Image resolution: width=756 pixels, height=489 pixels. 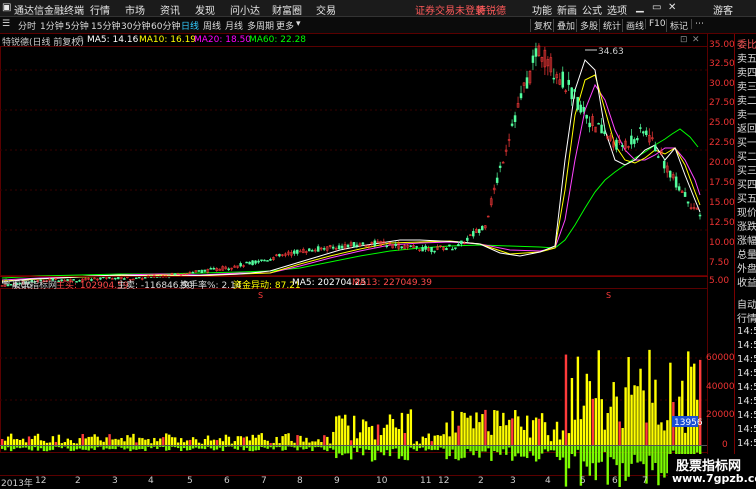 What do you see at coordinates (746, 267) in the screenshot?
I see `quote-row: 外盘` at bounding box center [746, 267].